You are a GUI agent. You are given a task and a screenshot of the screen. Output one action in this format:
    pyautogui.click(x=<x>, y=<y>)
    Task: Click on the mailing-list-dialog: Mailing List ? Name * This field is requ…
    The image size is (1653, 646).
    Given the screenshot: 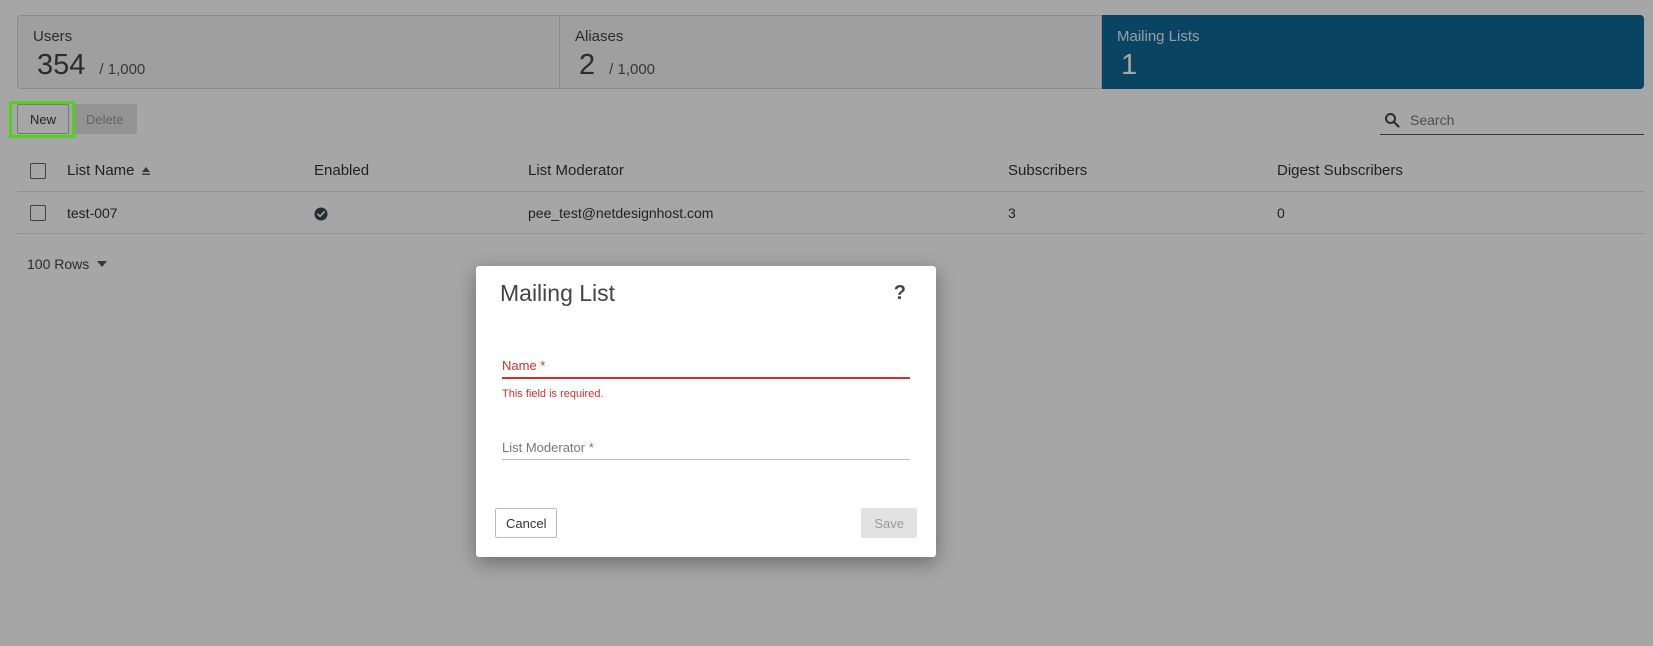 What is the action you would take?
    pyautogui.click(x=706, y=411)
    